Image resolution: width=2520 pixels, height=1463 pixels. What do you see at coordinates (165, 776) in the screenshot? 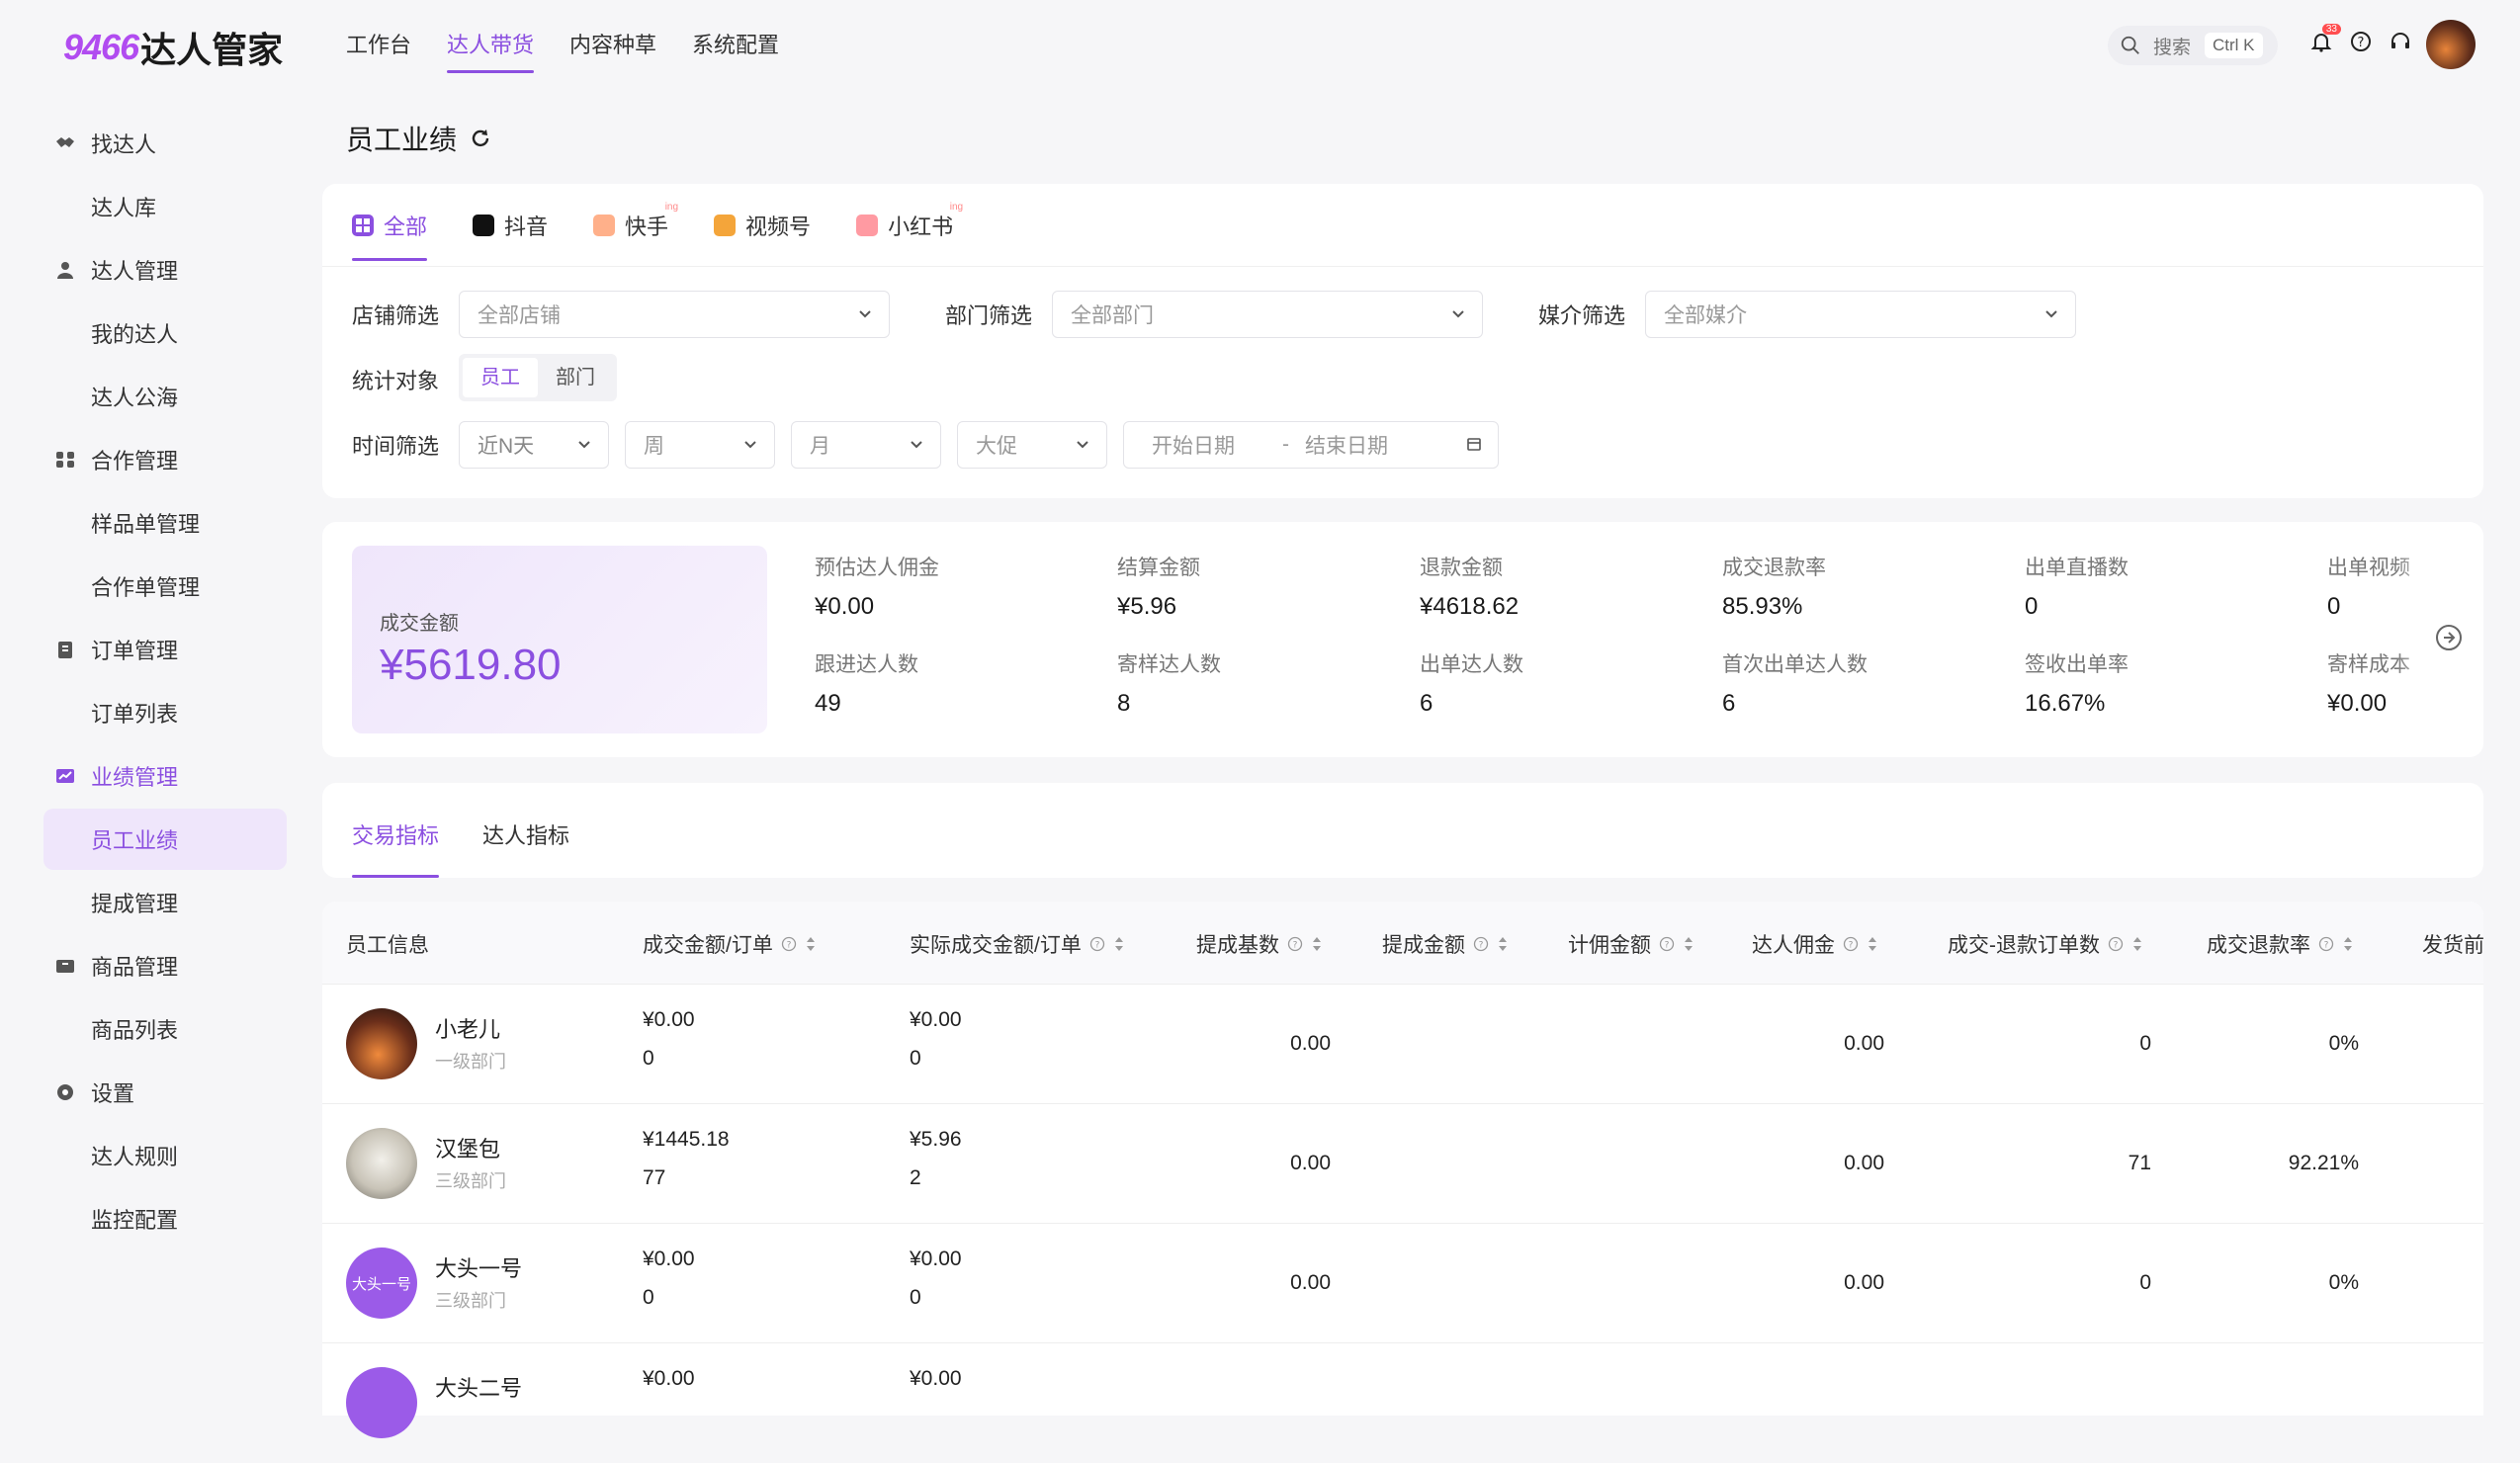
I see `sidebar-group-performance: 业绩管理` at bounding box center [165, 776].